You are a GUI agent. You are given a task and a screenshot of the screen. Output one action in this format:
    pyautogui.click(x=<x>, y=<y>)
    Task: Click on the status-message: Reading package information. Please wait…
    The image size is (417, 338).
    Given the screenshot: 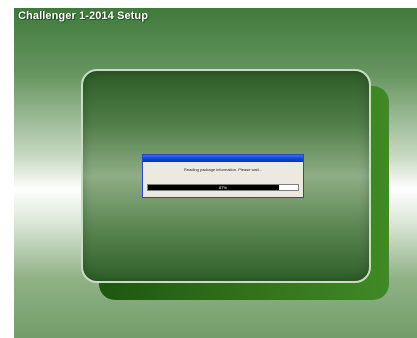 What is the action you would take?
    pyautogui.click(x=223, y=169)
    